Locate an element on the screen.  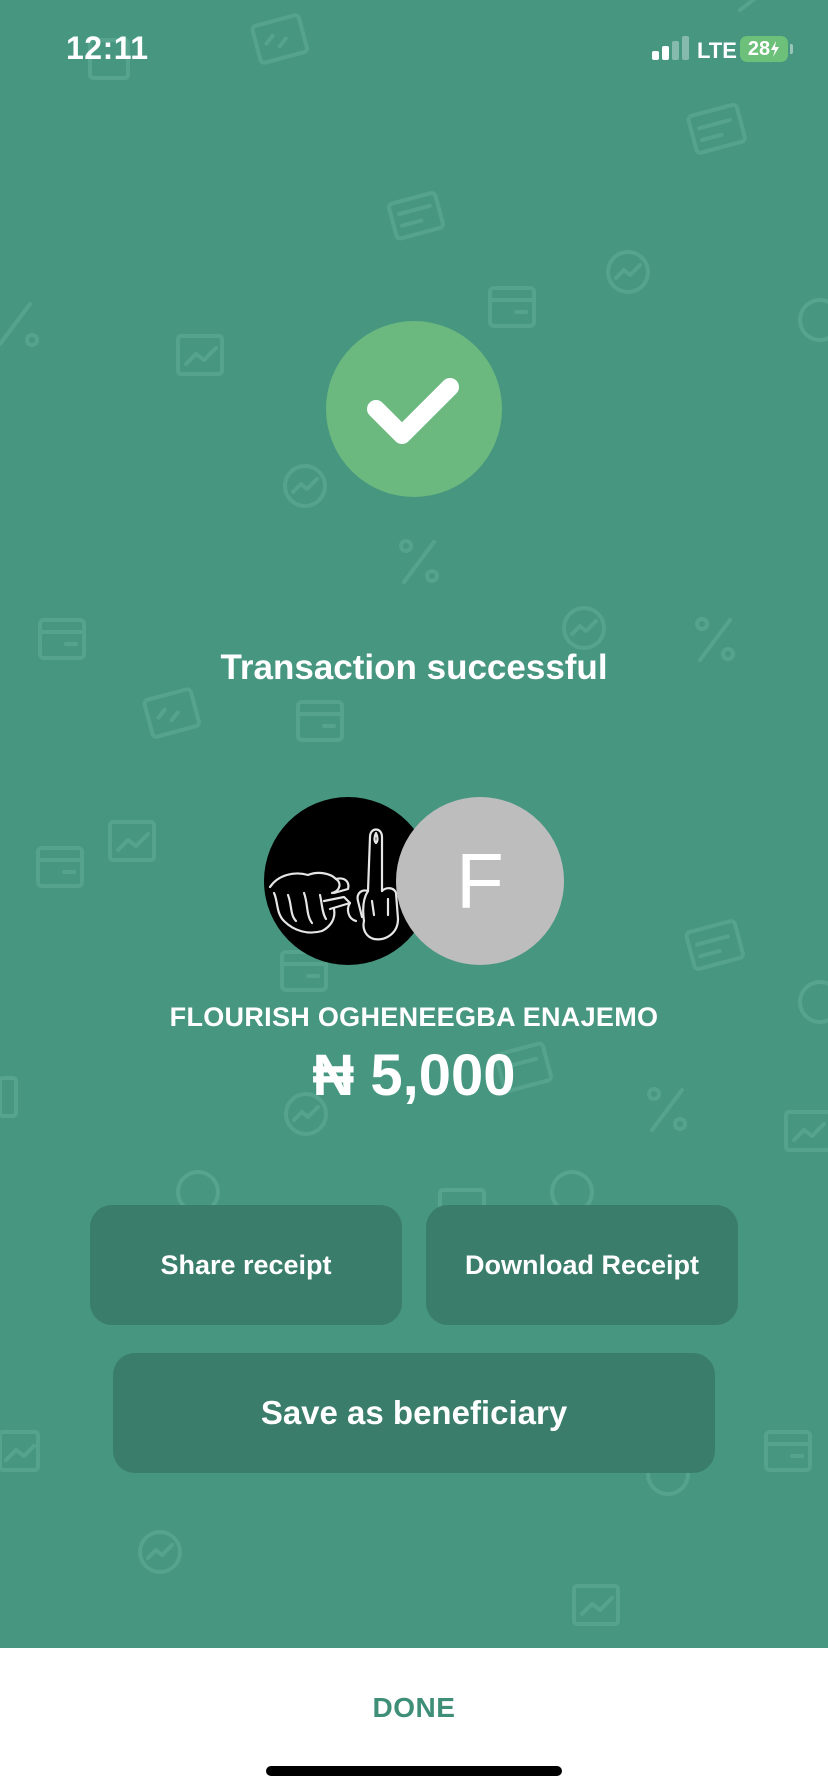
home-indicator is located at coordinates (414, 1771).